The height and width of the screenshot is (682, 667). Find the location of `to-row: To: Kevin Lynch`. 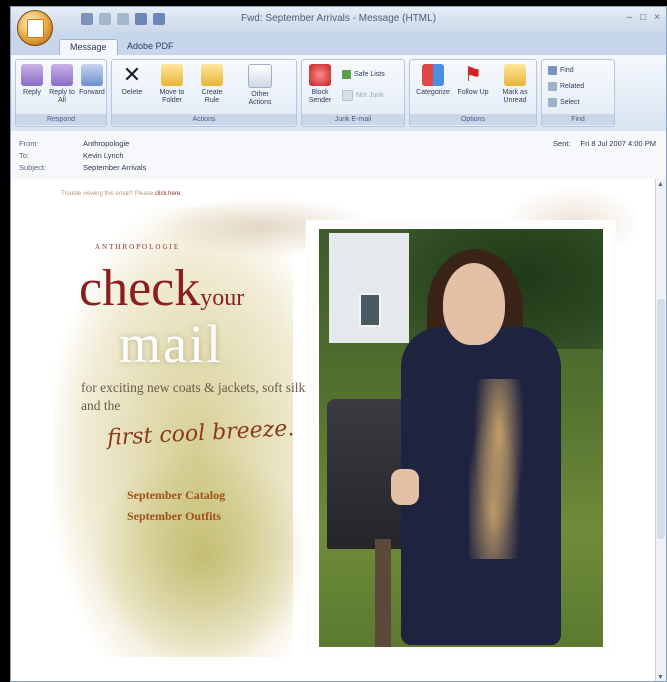

to-row: To: Kevin Lynch is located at coordinates (71, 155).